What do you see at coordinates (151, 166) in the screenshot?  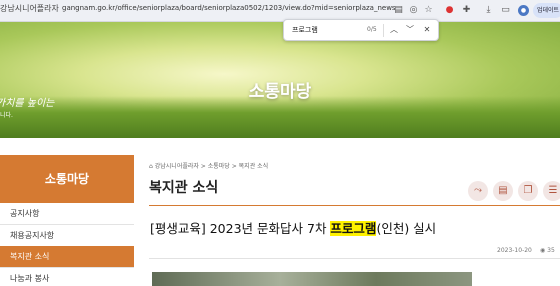 I see `home-icon: ⌂` at bounding box center [151, 166].